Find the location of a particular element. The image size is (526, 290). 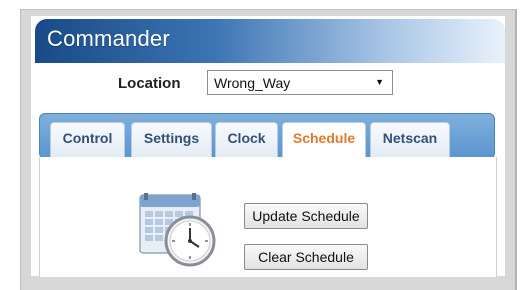

location-select: Wrong_Way ▼ is located at coordinates (300, 82).